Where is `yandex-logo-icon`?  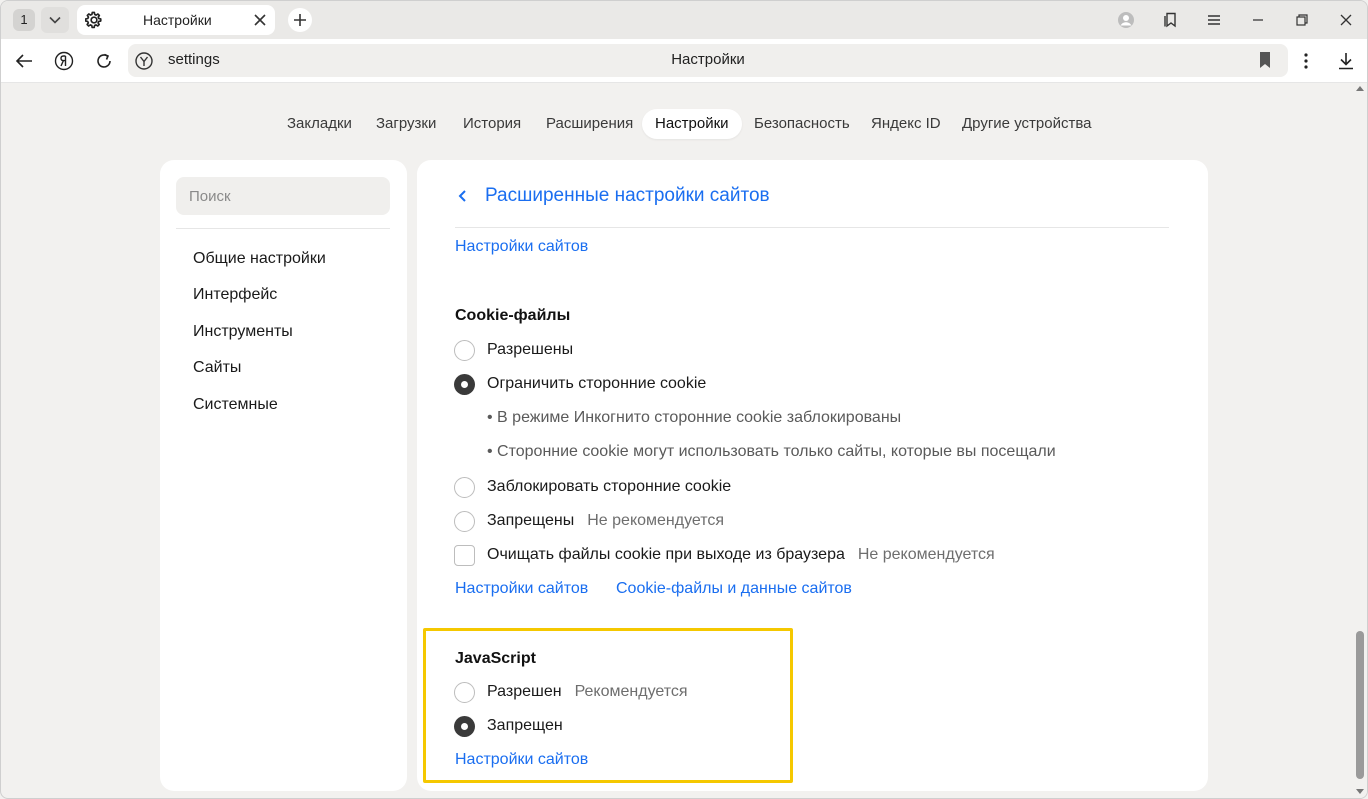 yandex-logo-icon is located at coordinates (64, 61).